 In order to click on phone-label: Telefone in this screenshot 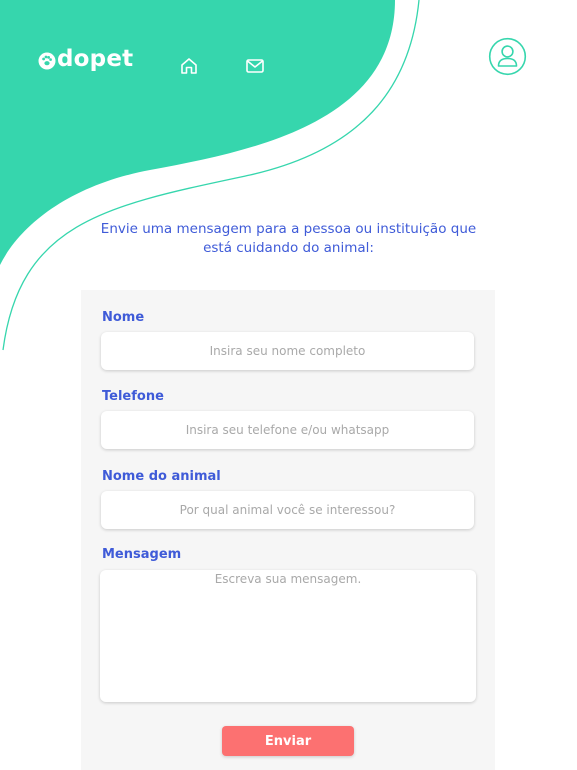, I will do `click(133, 396)`.